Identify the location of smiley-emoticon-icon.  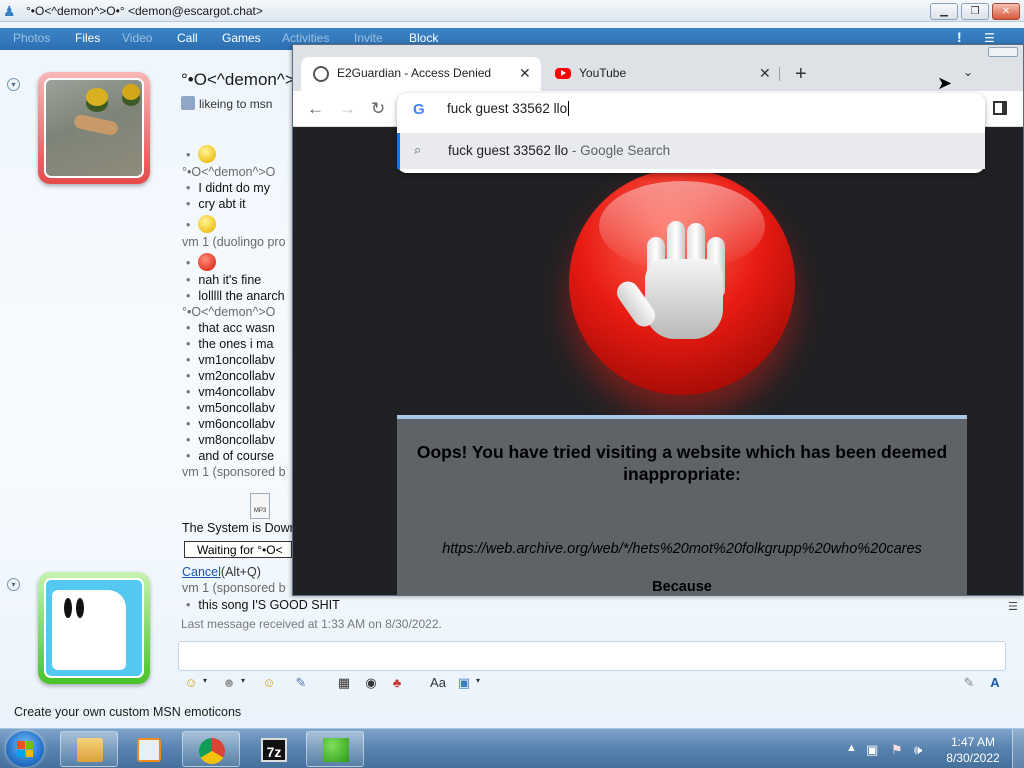
(207, 154).